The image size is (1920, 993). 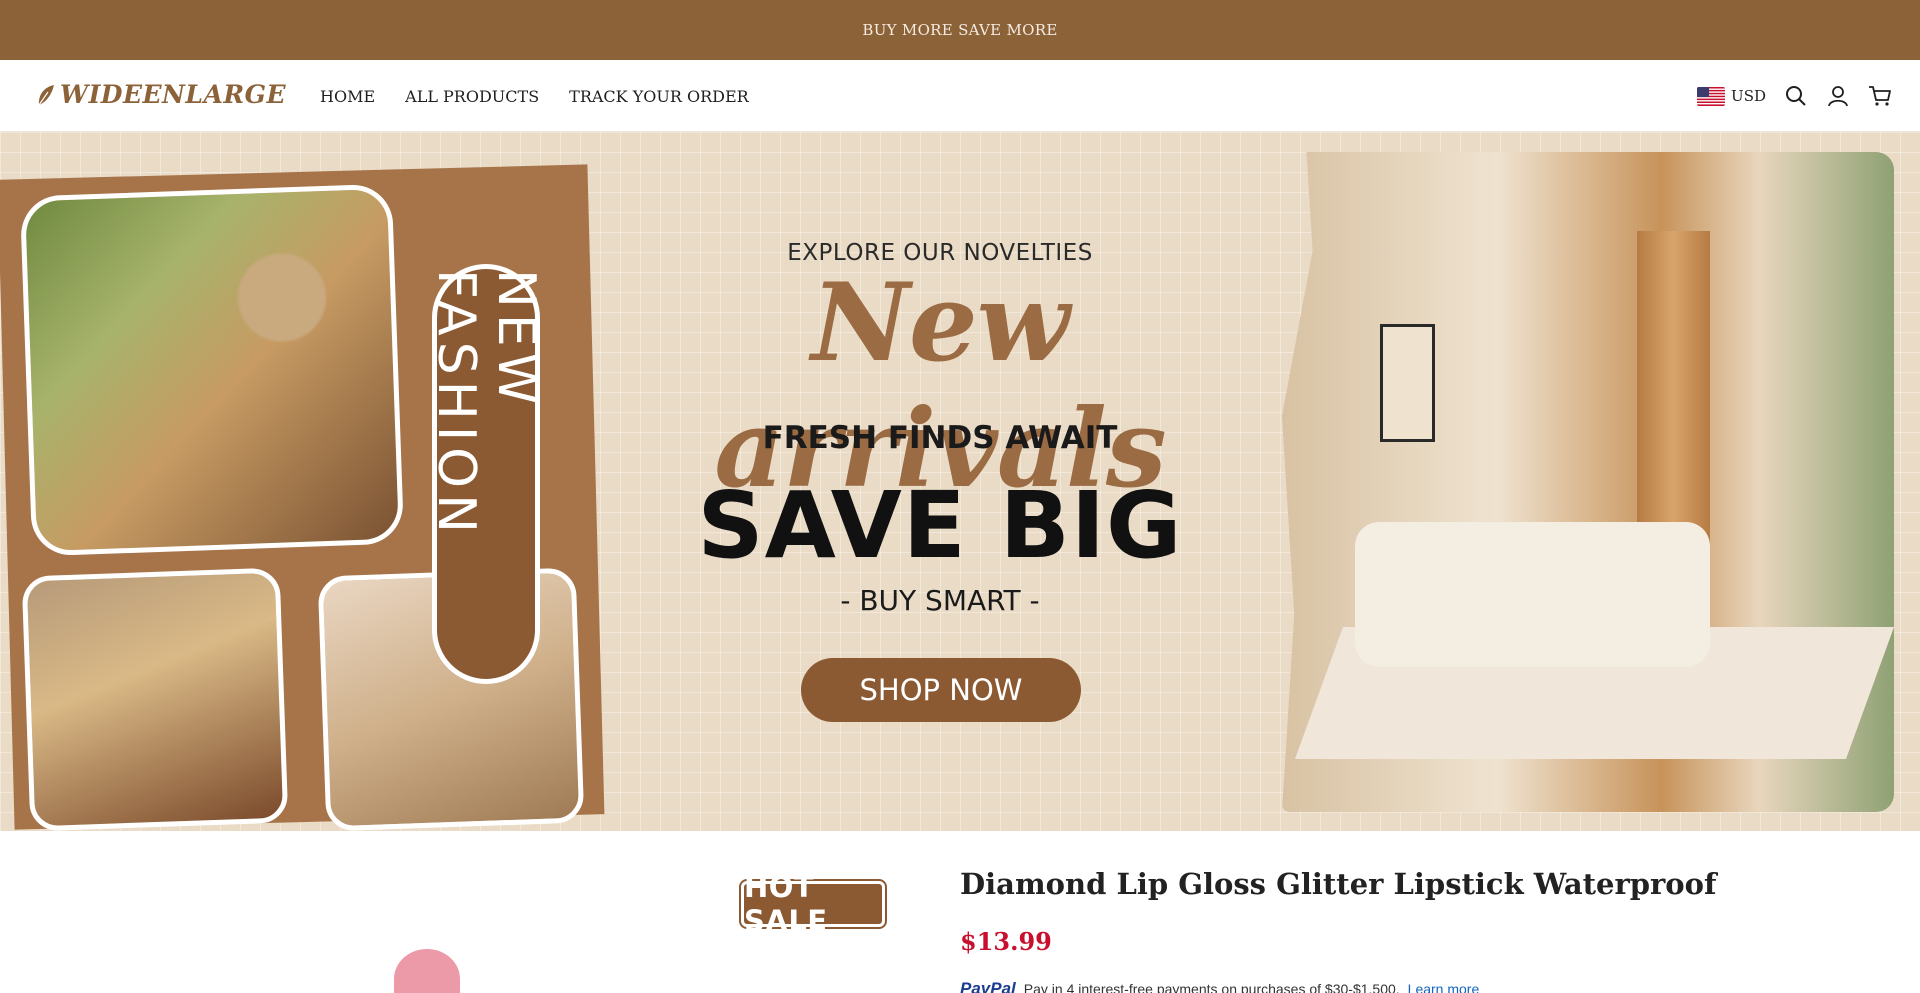 I want to click on learn-more-link: Learn more, so click(x=1444, y=987).